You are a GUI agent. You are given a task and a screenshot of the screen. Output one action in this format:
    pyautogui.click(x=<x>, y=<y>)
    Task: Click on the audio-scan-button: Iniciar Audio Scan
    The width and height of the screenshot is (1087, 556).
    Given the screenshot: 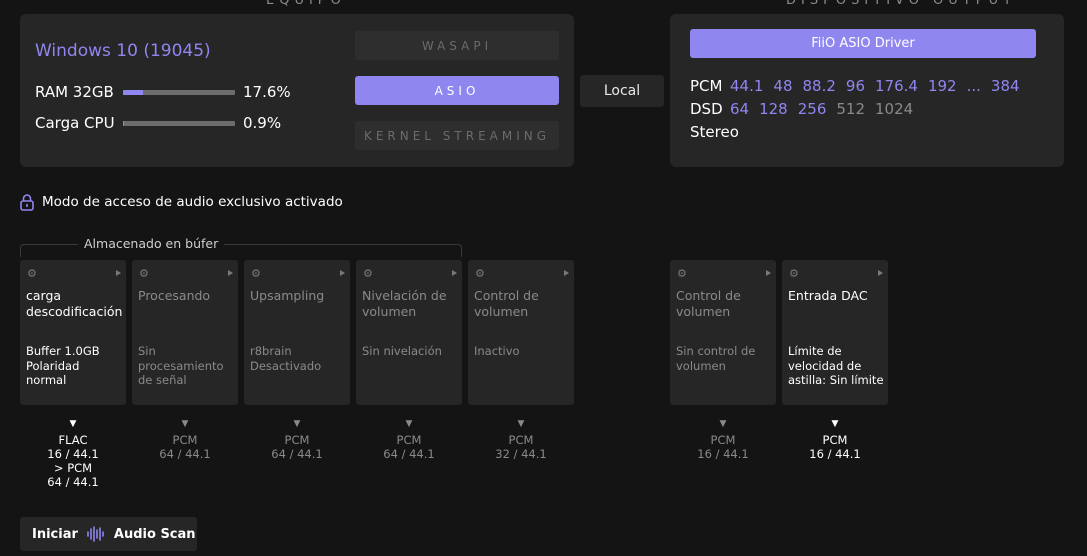 What is the action you would take?
    pyautogui.click(x=108, y=534)
    